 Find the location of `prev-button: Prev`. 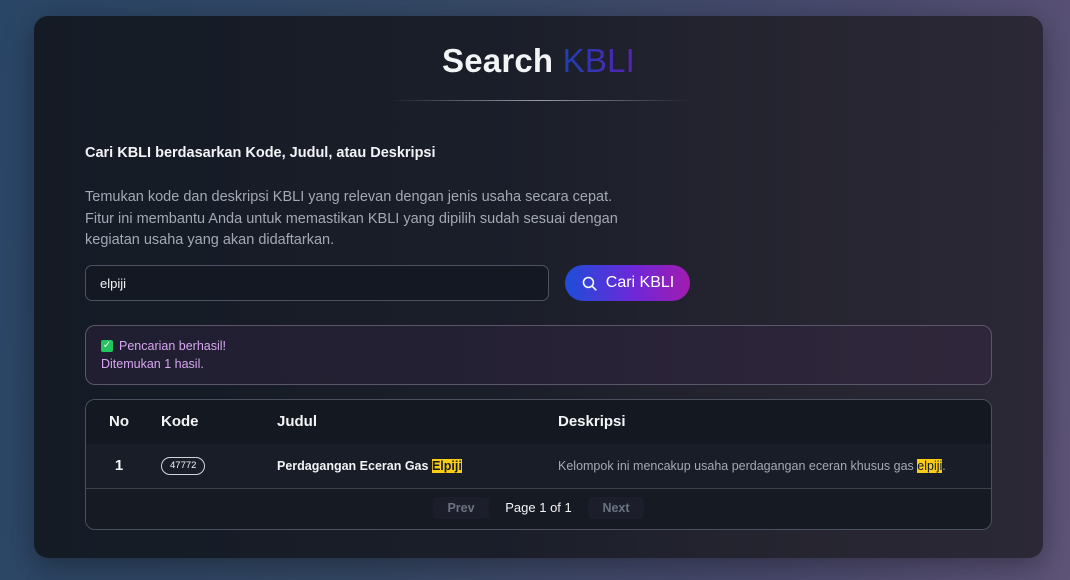

prev-button: Prev is located at coordinates (461, 508).